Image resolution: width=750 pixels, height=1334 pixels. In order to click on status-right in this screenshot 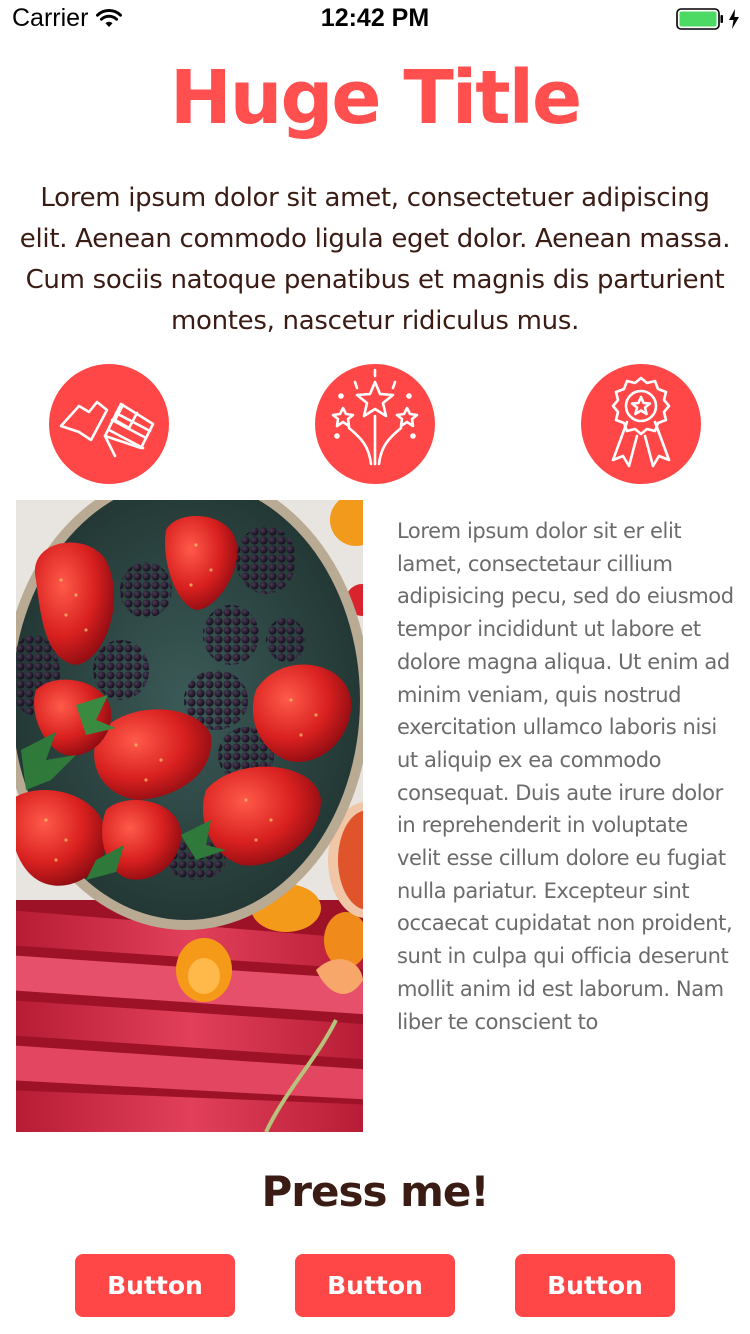, I will do `click(708, 19)`.